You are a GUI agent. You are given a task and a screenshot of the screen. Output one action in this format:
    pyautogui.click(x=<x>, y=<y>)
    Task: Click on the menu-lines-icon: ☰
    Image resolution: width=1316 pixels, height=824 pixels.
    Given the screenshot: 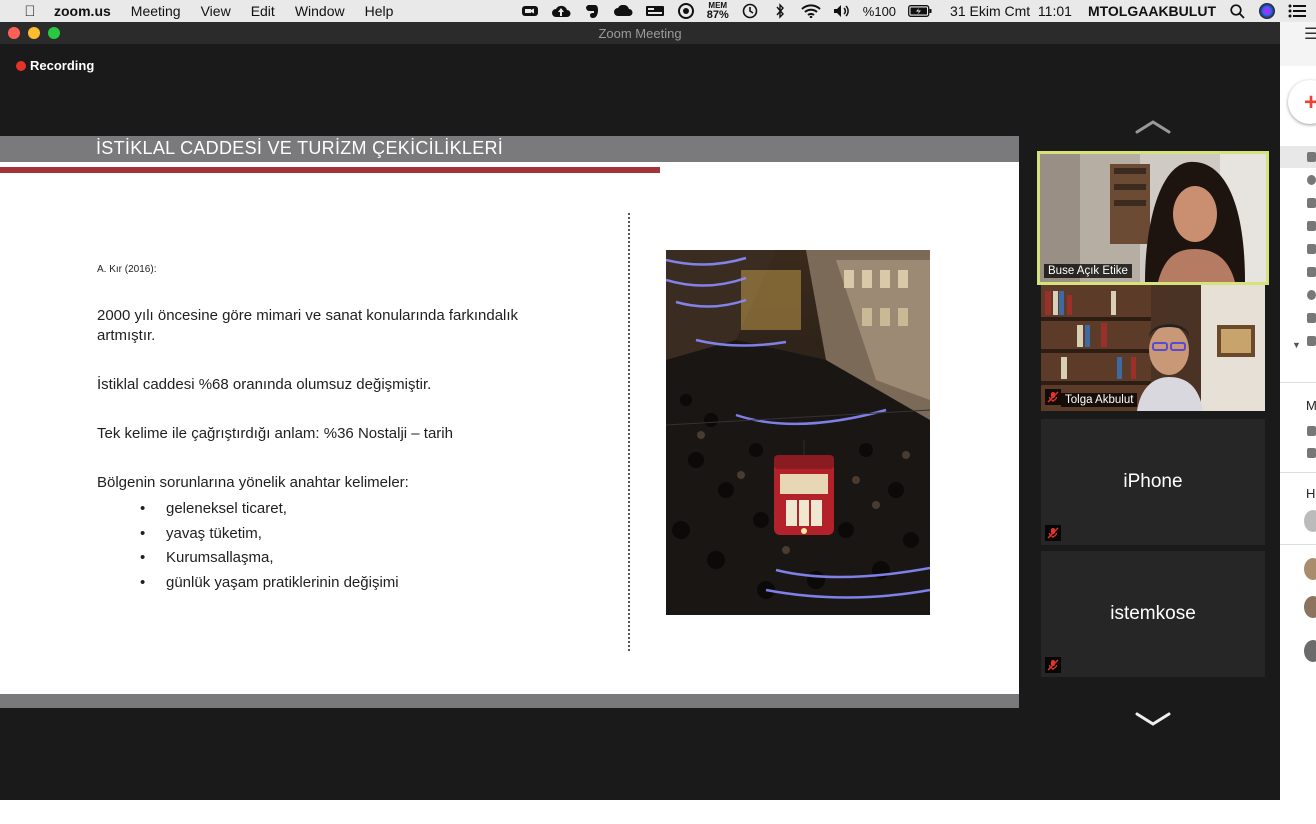 What is the action you would take?
    pyautogui.click(x=1310, y=34)
    